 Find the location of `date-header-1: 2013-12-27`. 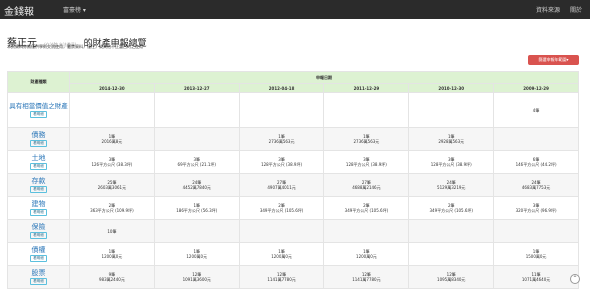

date-header-1: 2013-12-27 is located at coordinates (196, 88).